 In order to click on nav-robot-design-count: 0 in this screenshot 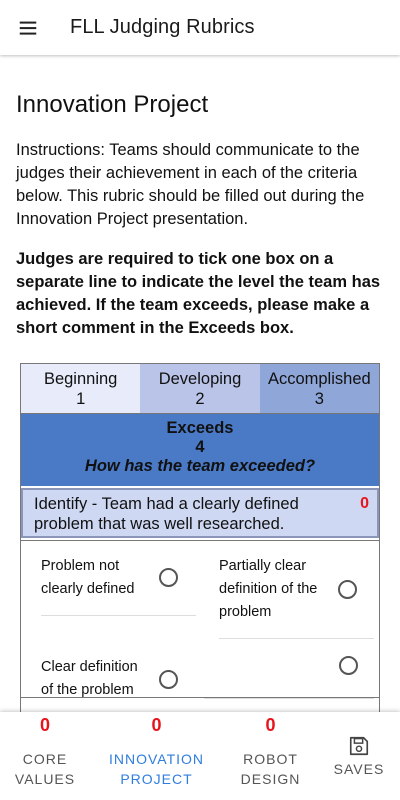, I will do `click(270, 725)`.